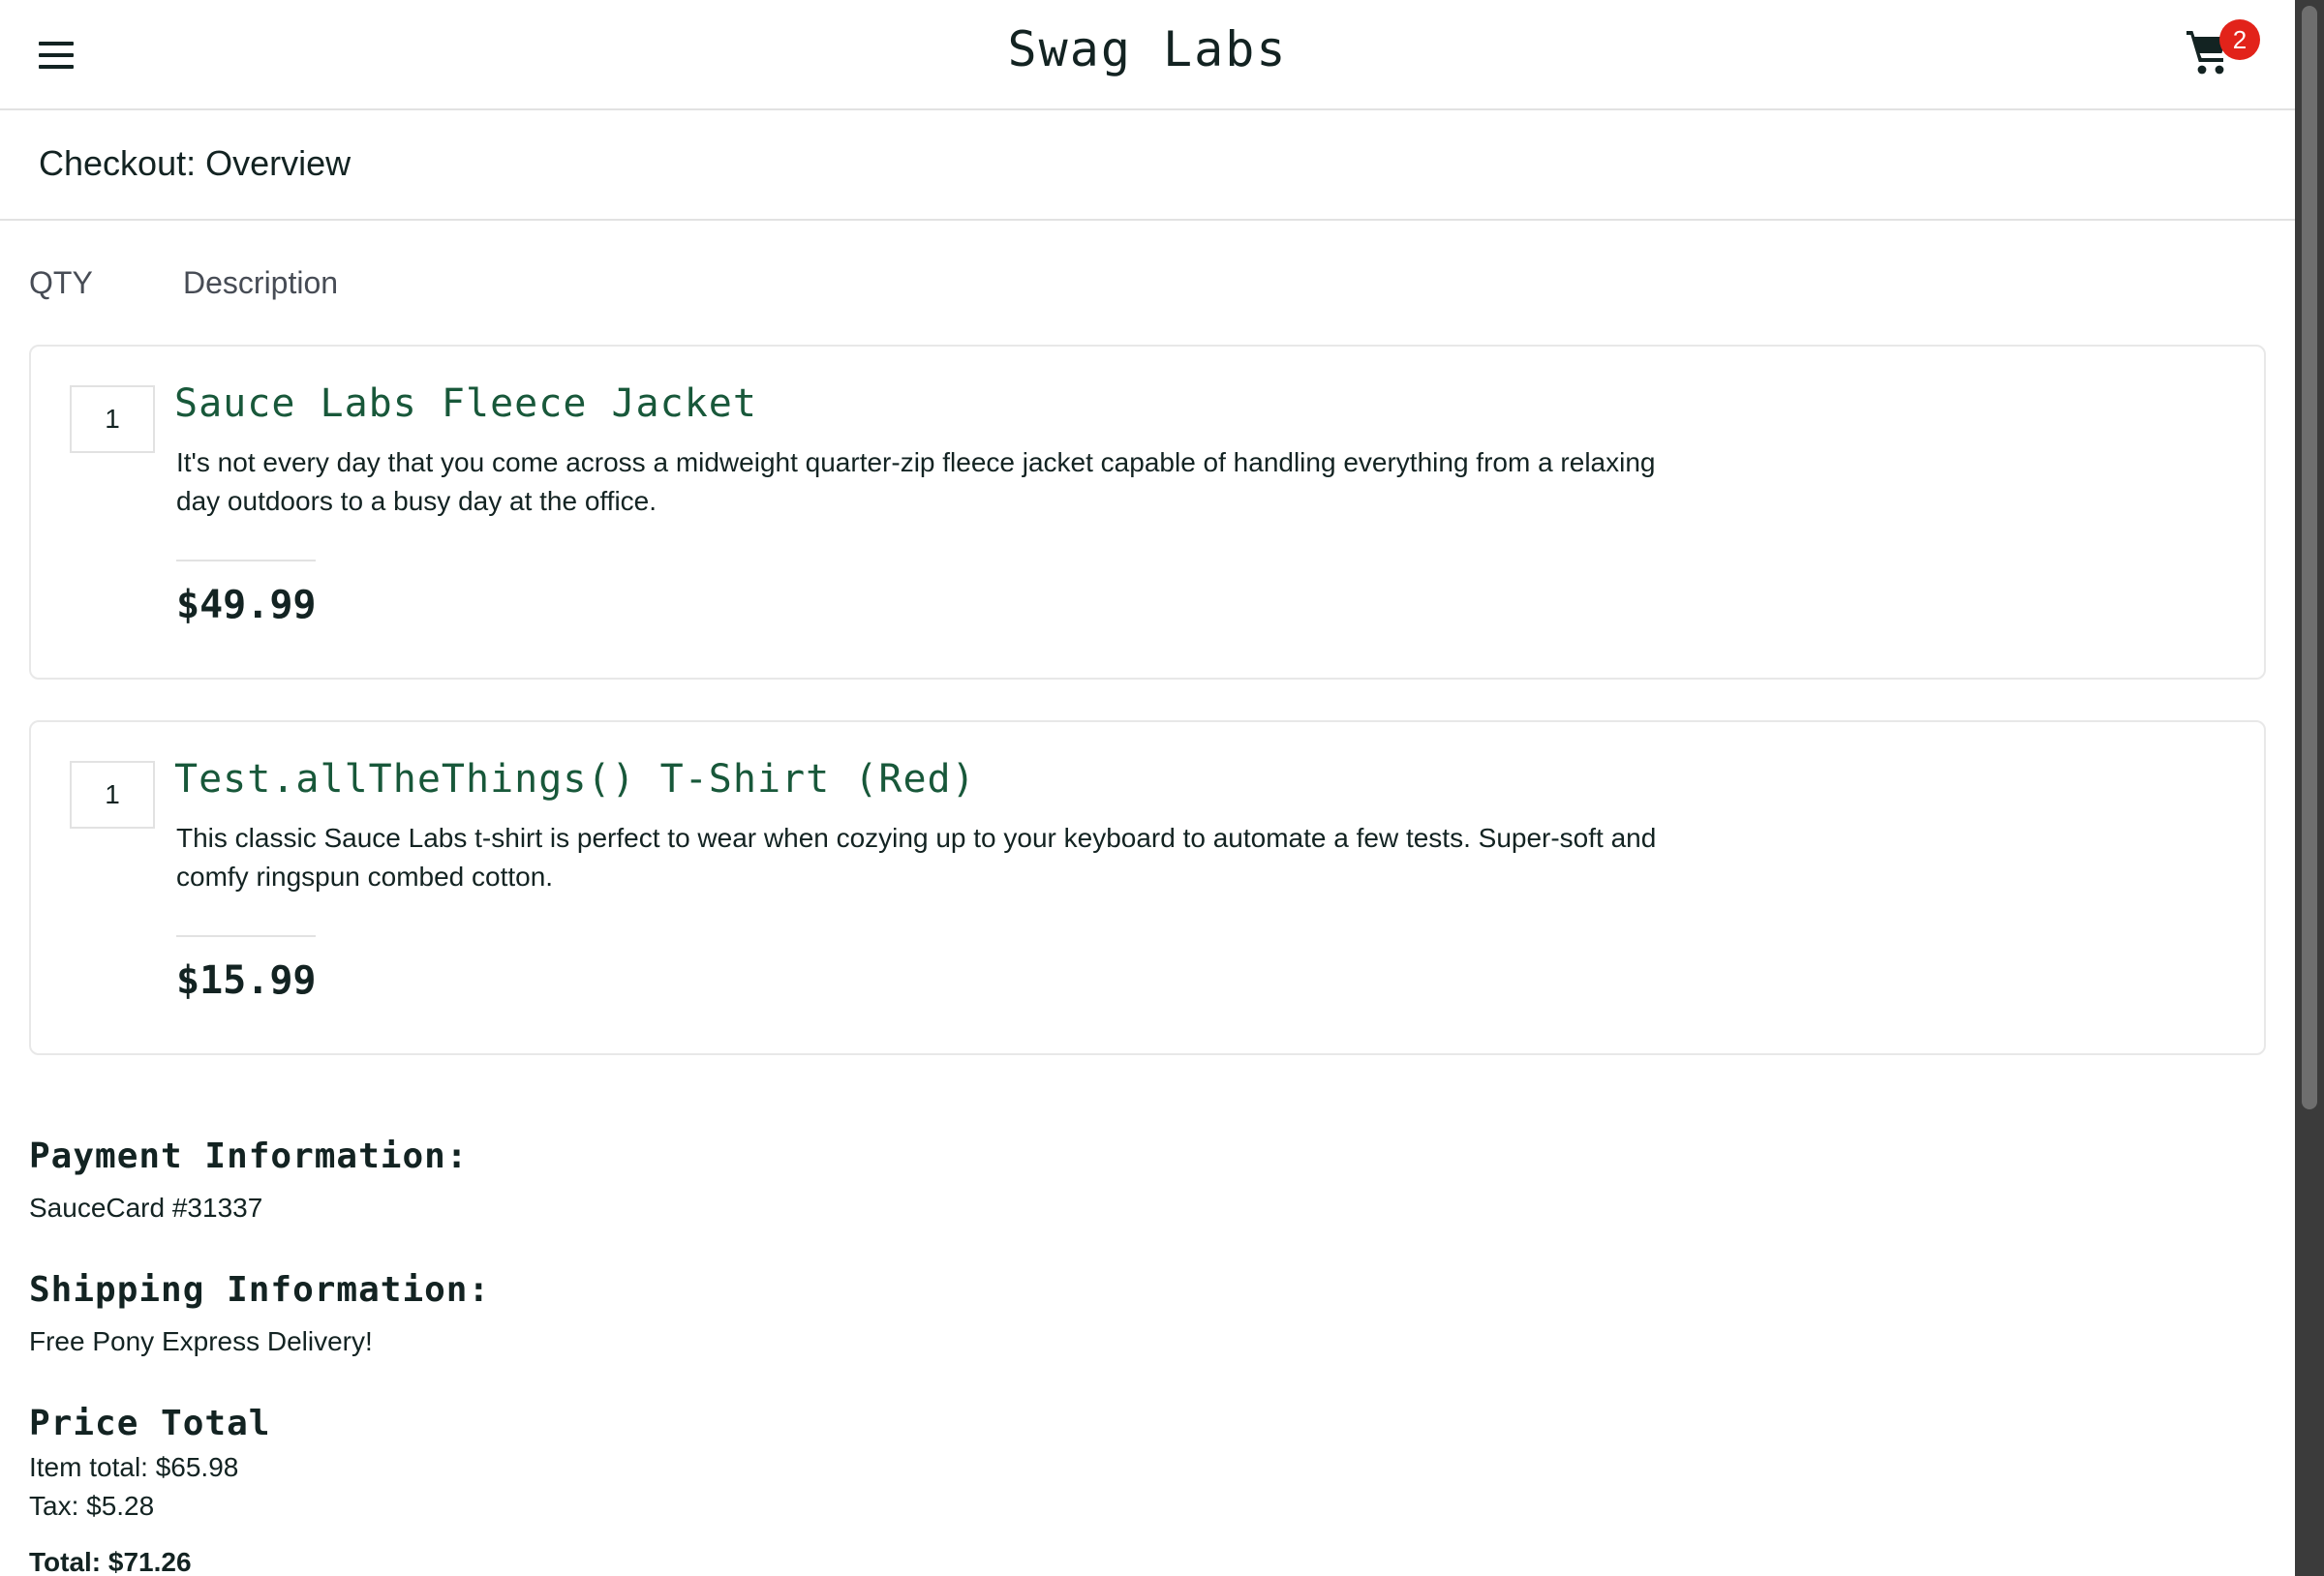  Describe the element at coordinates (261, 282) in the screenshot. I see `description-column-label: Description` at that location.